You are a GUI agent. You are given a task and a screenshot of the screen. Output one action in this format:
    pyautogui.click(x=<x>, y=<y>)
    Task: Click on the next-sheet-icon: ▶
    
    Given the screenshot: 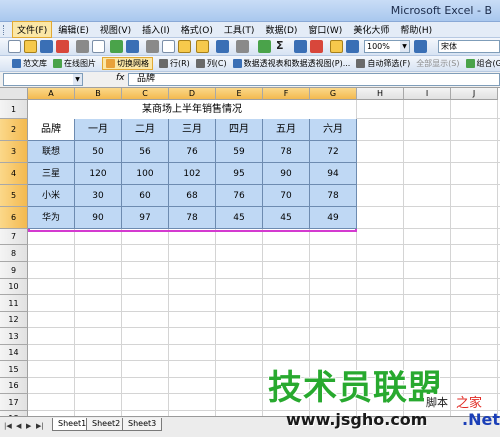 What is the action you would take?
    pyautogui.click(x=28, y=426)
    